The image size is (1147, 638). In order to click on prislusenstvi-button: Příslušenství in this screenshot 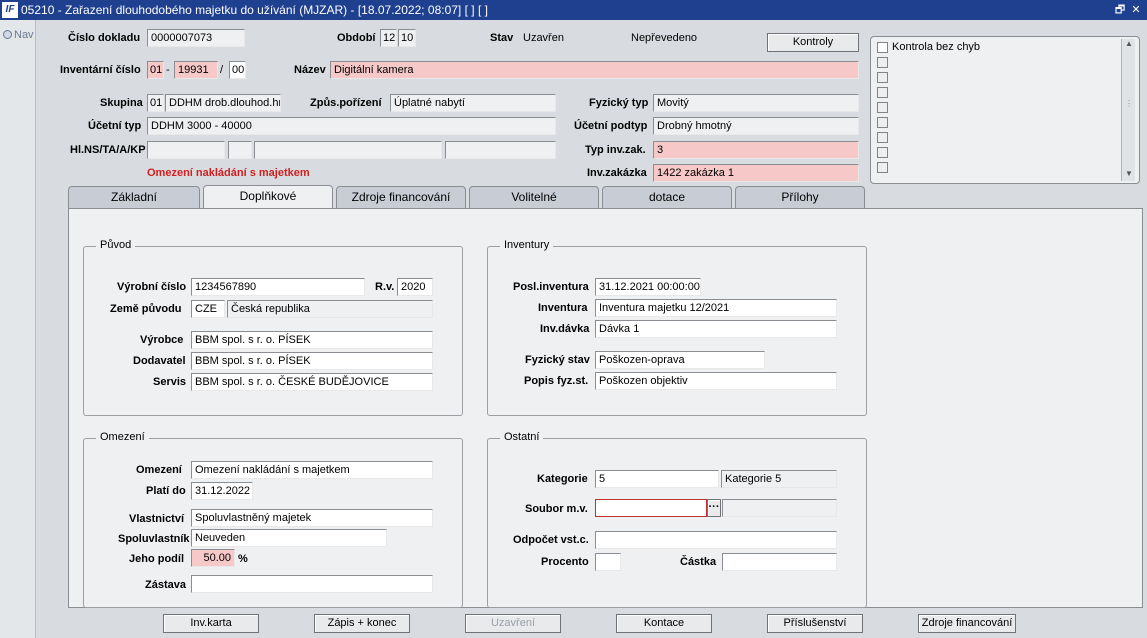, I will do `click(815, 623)`.